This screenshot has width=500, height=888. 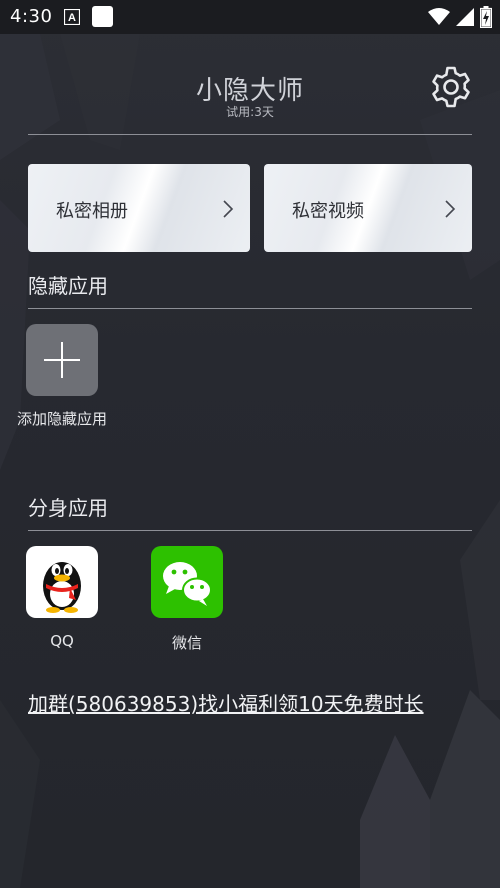 What do you see at coordinates (439, 16) in the screenshot?
I see `wifi-icon` at bounding box center [439, 16].